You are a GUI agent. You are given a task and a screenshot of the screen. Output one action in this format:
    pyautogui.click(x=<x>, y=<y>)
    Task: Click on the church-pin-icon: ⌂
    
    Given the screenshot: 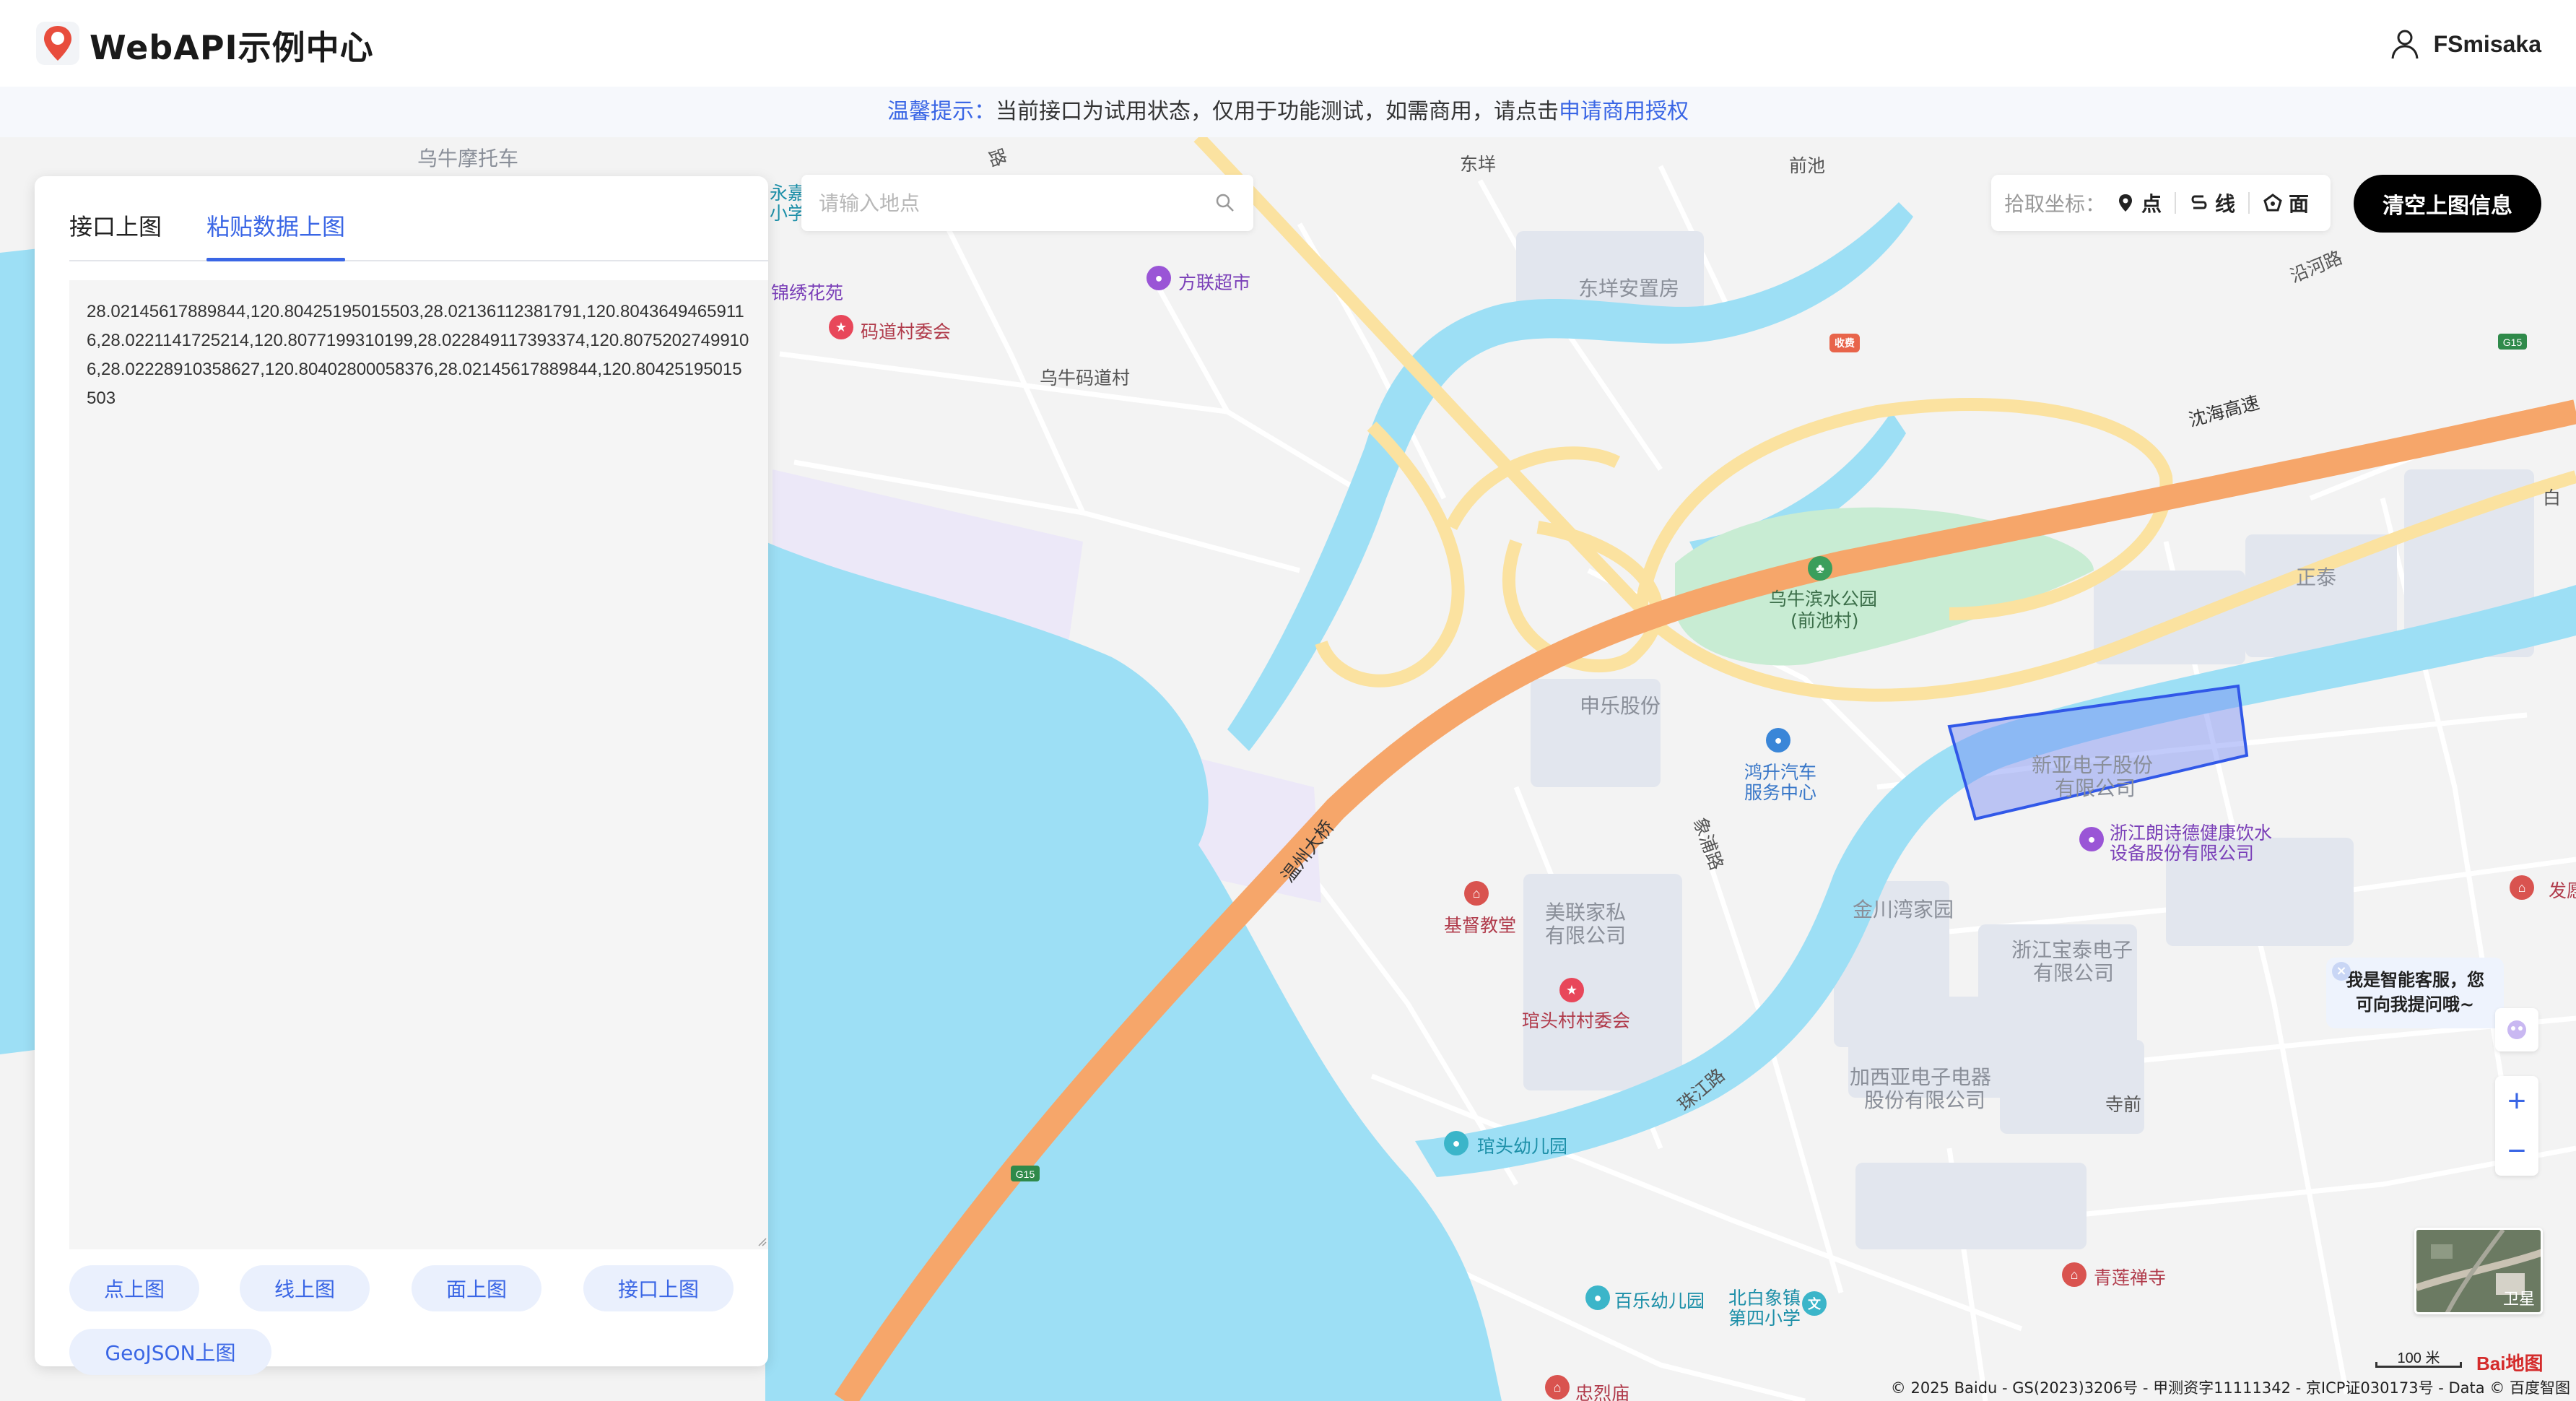 What is the action you would take?
    pyautogui.click(x=1476, y=894)
    